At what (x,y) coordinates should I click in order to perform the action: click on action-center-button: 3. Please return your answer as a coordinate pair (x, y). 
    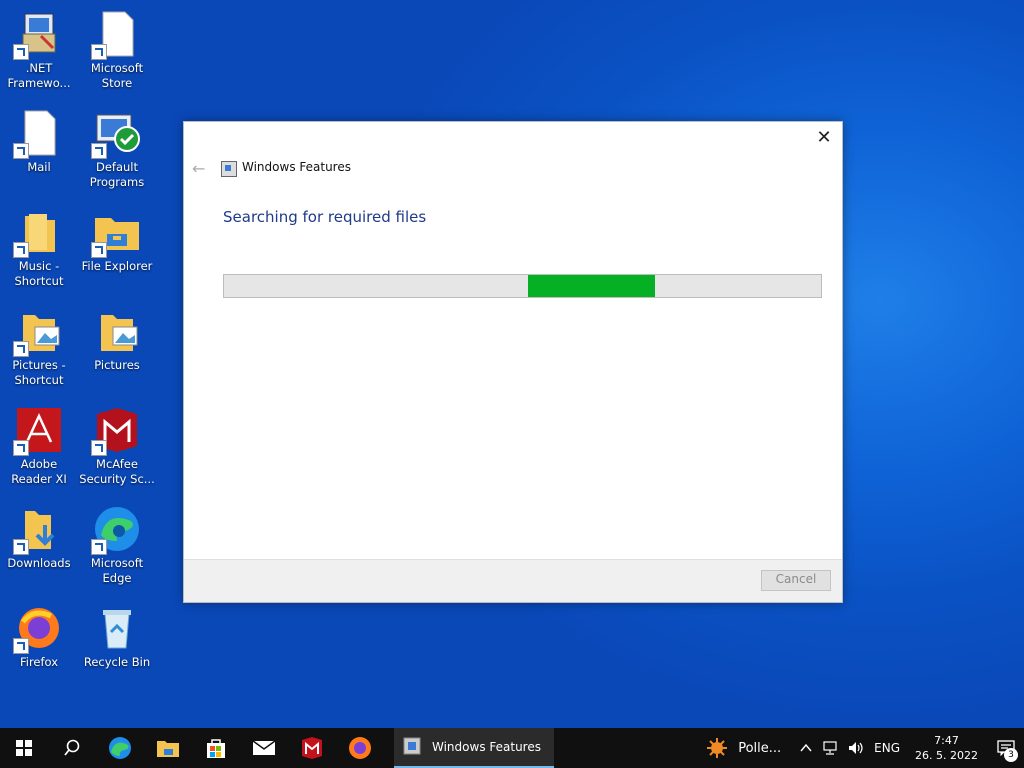
    Looking at the image, I should click on (1006, 748).